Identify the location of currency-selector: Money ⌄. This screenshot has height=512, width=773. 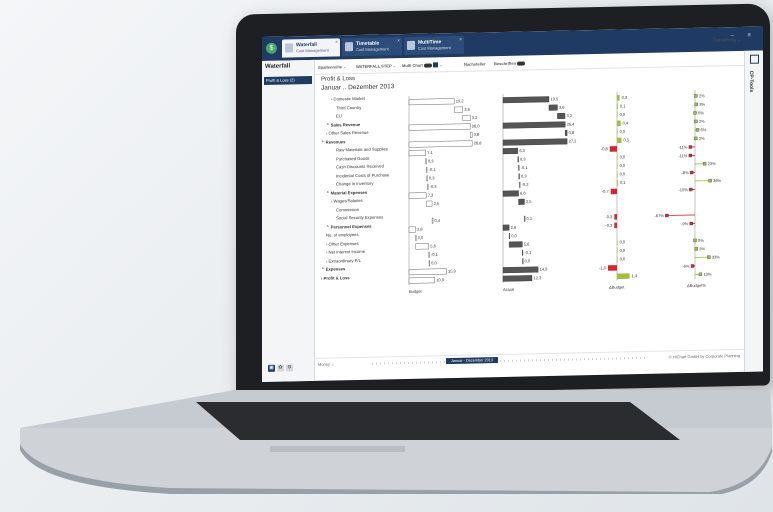
(326, 363).